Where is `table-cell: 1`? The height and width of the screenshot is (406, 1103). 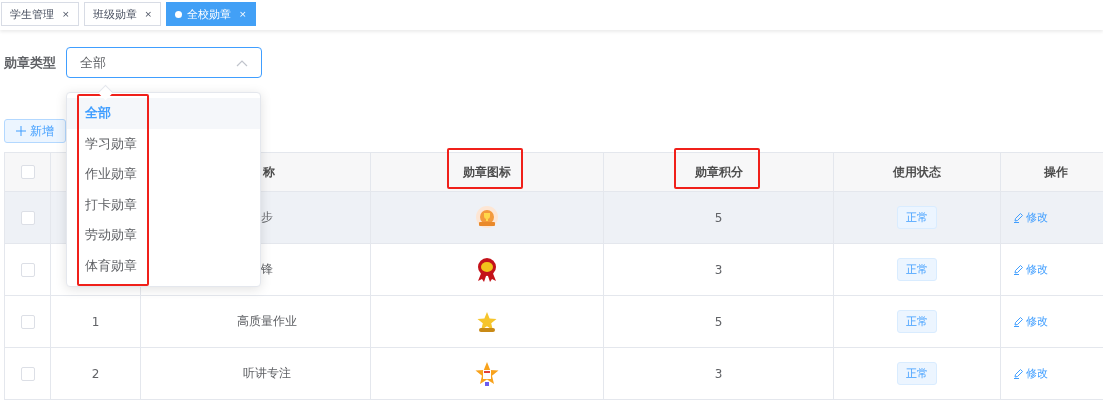 table-cell: 1 is located at coordinates (95, 321).